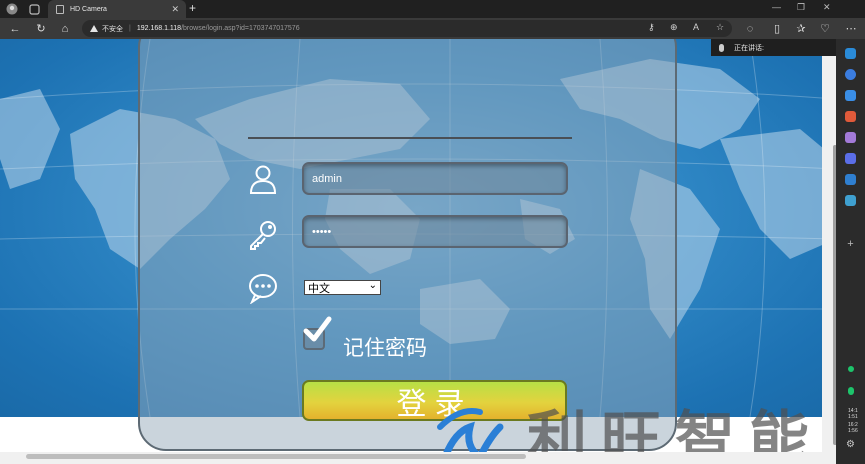 The width and height of the screenshot is (865, 464). I want to click on add-sidebar-icon: +, so click(850, 244).